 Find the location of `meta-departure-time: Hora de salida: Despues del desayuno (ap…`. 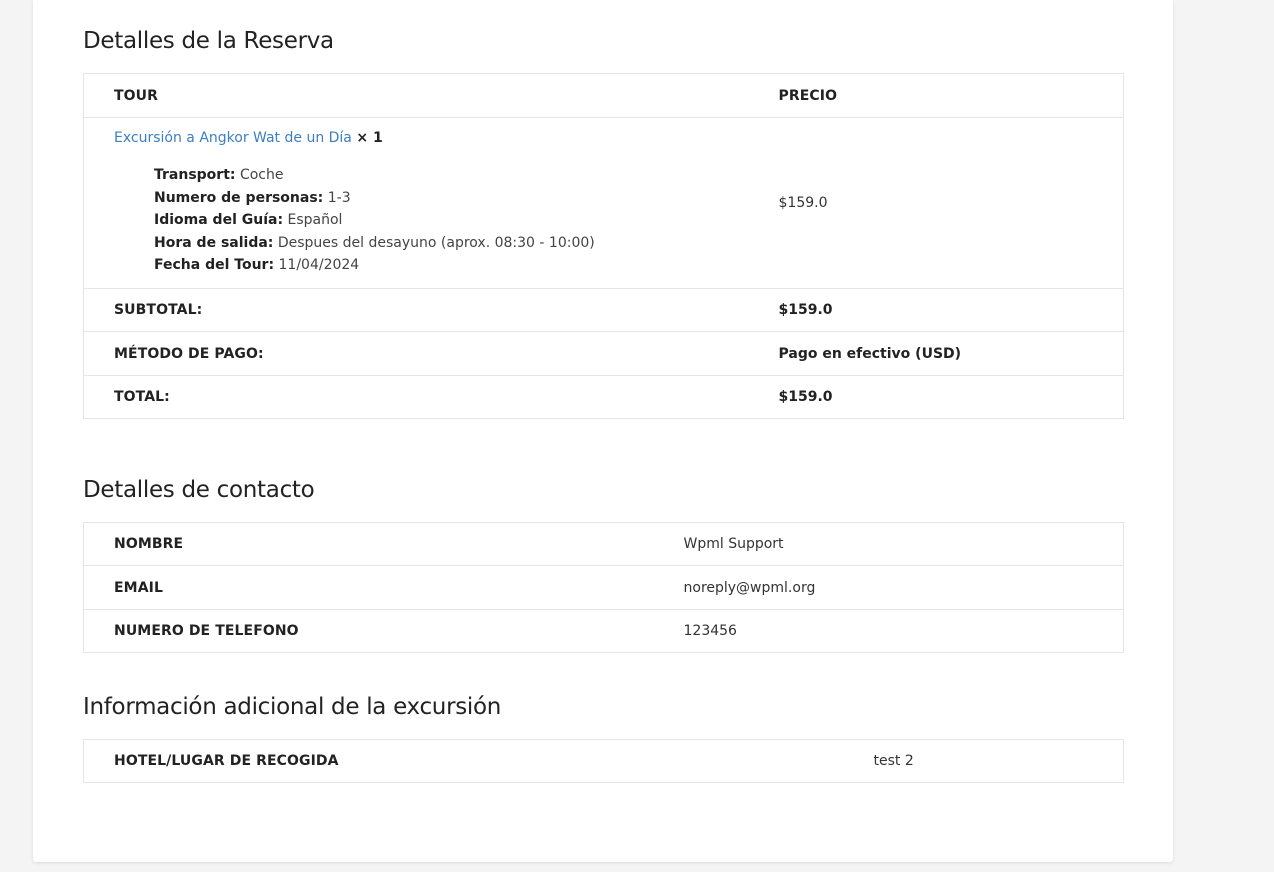

meta-departure-time: Hora de salida: Despues del desayuno (ap… is located at coordinates (374, 242).